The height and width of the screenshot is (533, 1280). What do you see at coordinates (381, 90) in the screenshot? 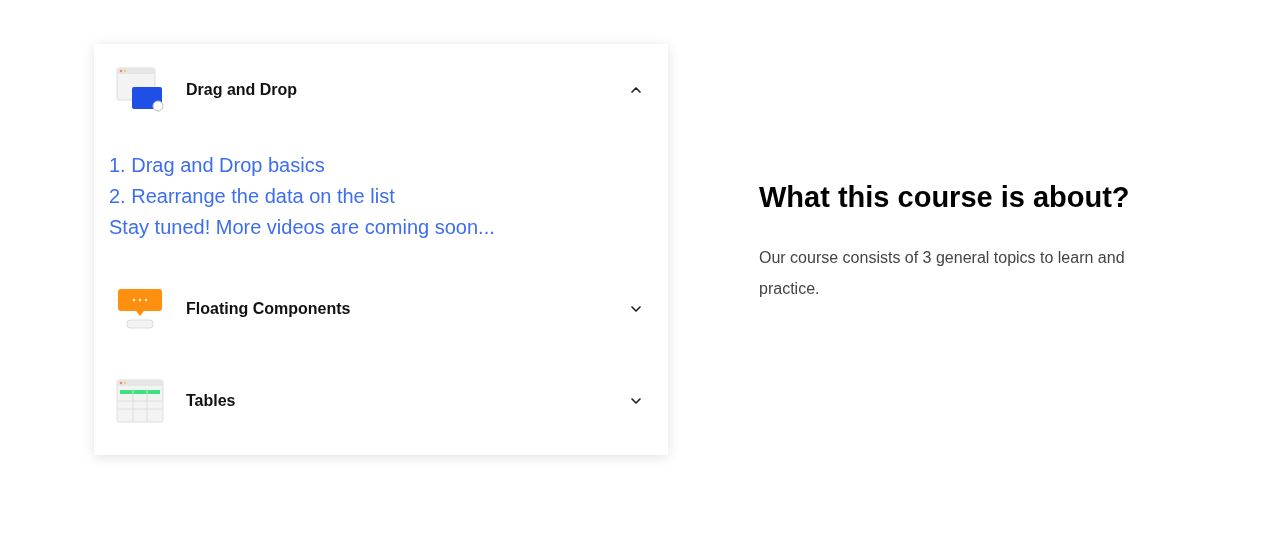
I see `accordion-header: Drag and Drop` at bounding box center [381, 90].